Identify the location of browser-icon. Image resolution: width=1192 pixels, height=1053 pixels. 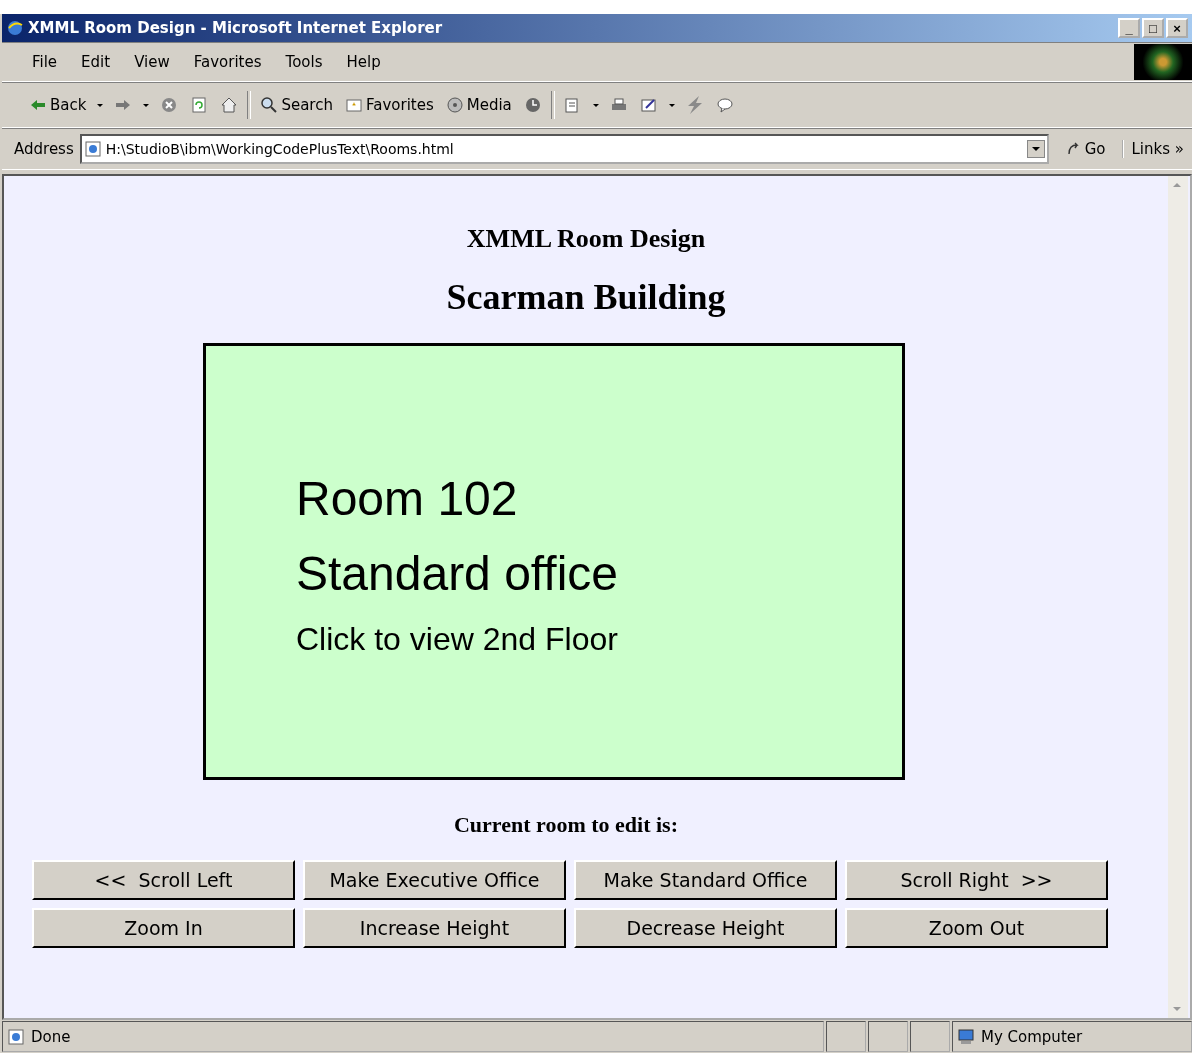
(15, 28).